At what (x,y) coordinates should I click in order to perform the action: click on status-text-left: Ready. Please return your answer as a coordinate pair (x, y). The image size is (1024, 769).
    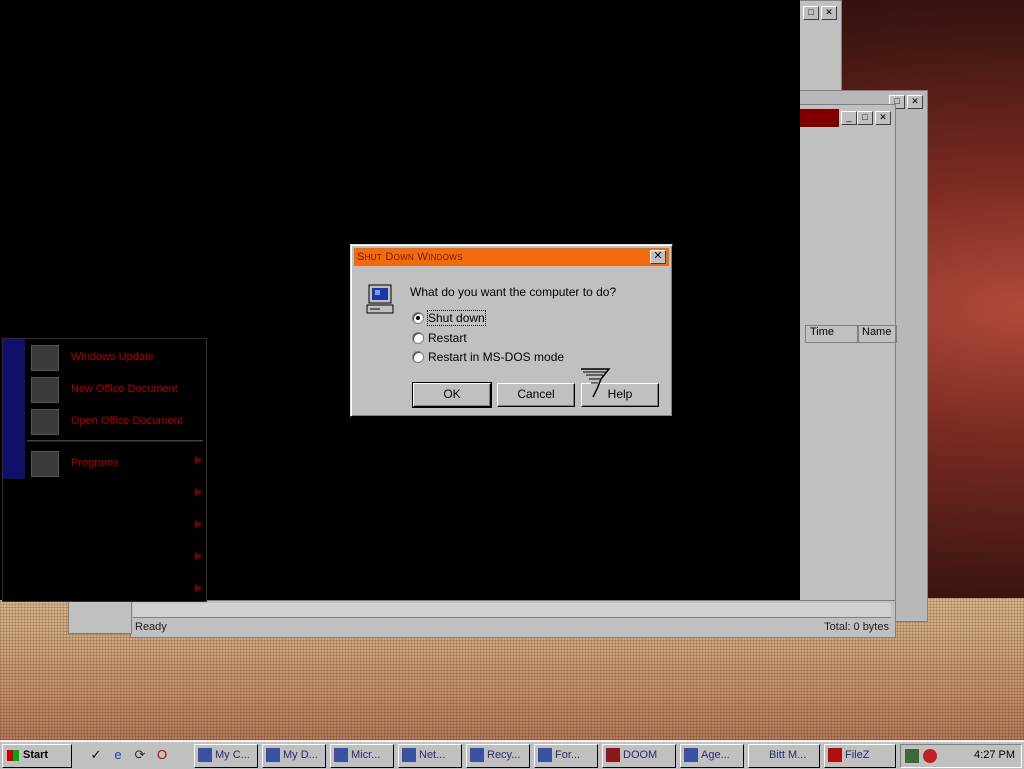
    Looking at the image, I should click on (151, 627).